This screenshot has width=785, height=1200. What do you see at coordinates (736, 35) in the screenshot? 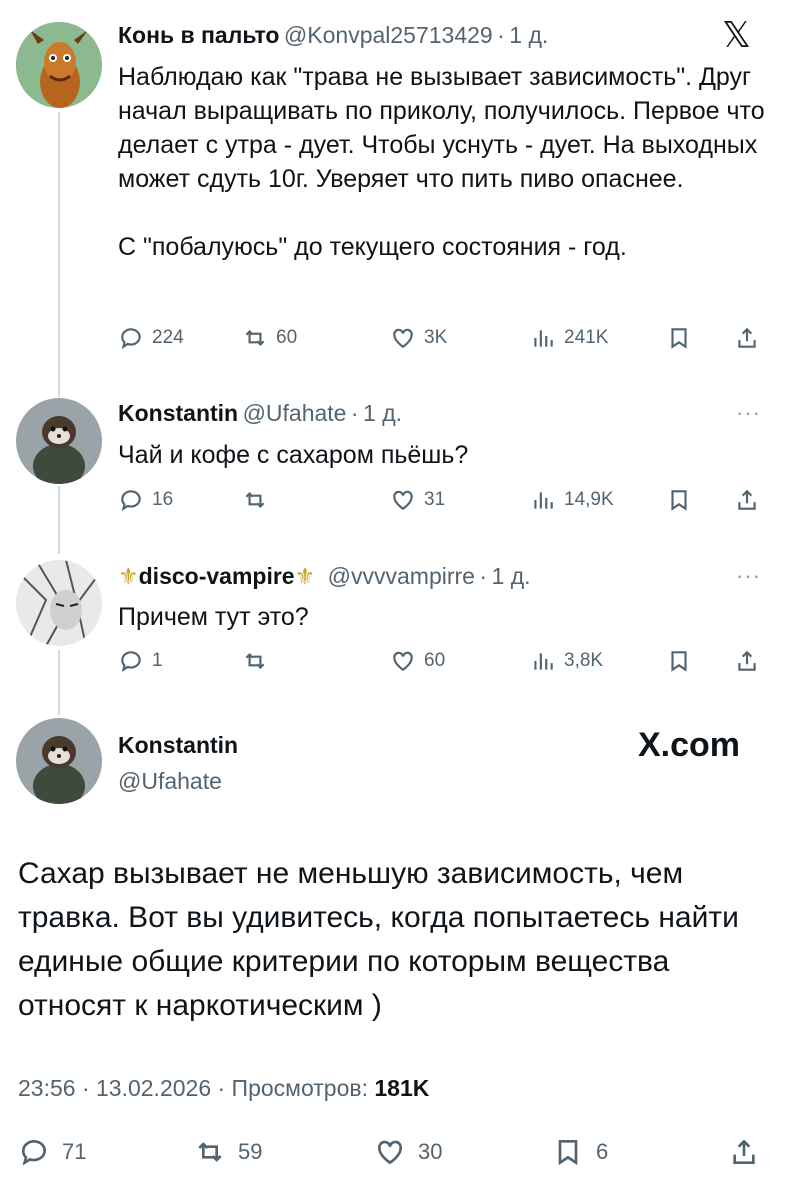
I see `x-logo-icon: 𝕏` at bounding box center [736, 35].